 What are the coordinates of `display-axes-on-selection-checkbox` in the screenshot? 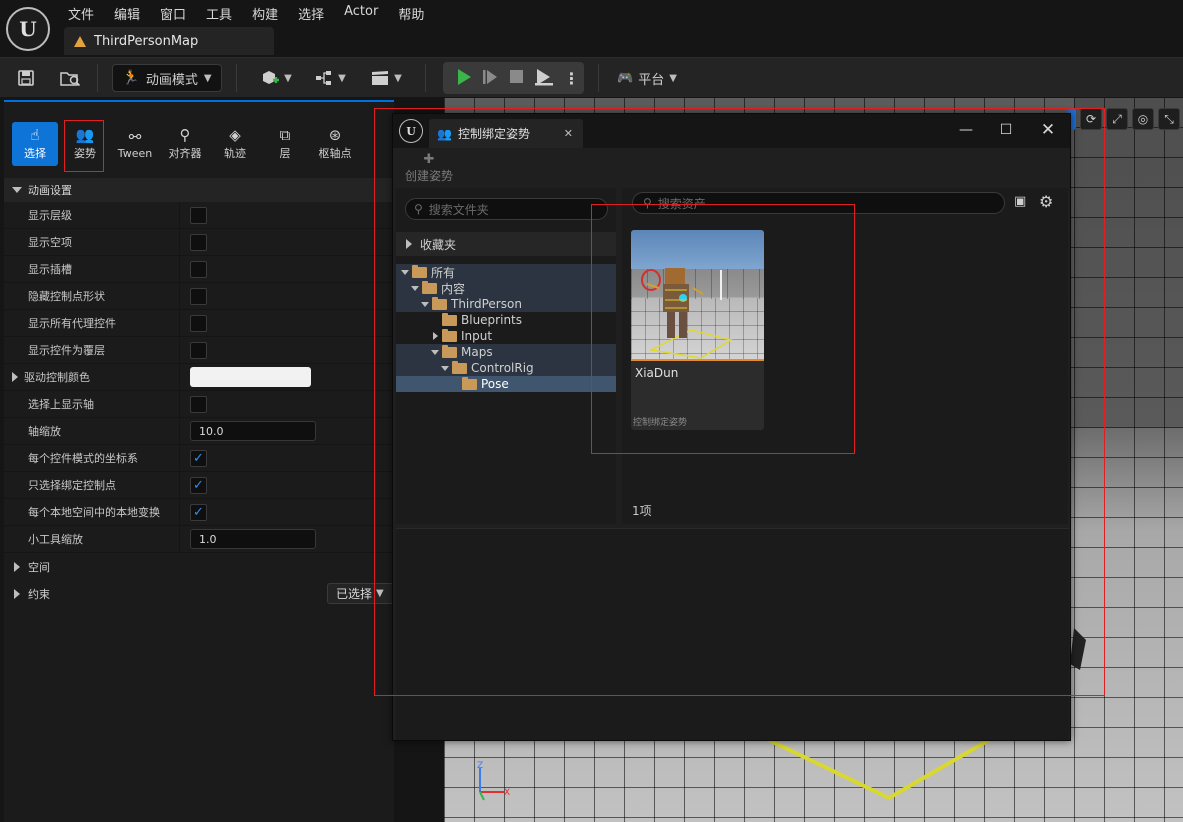 It's located at (198, 404).